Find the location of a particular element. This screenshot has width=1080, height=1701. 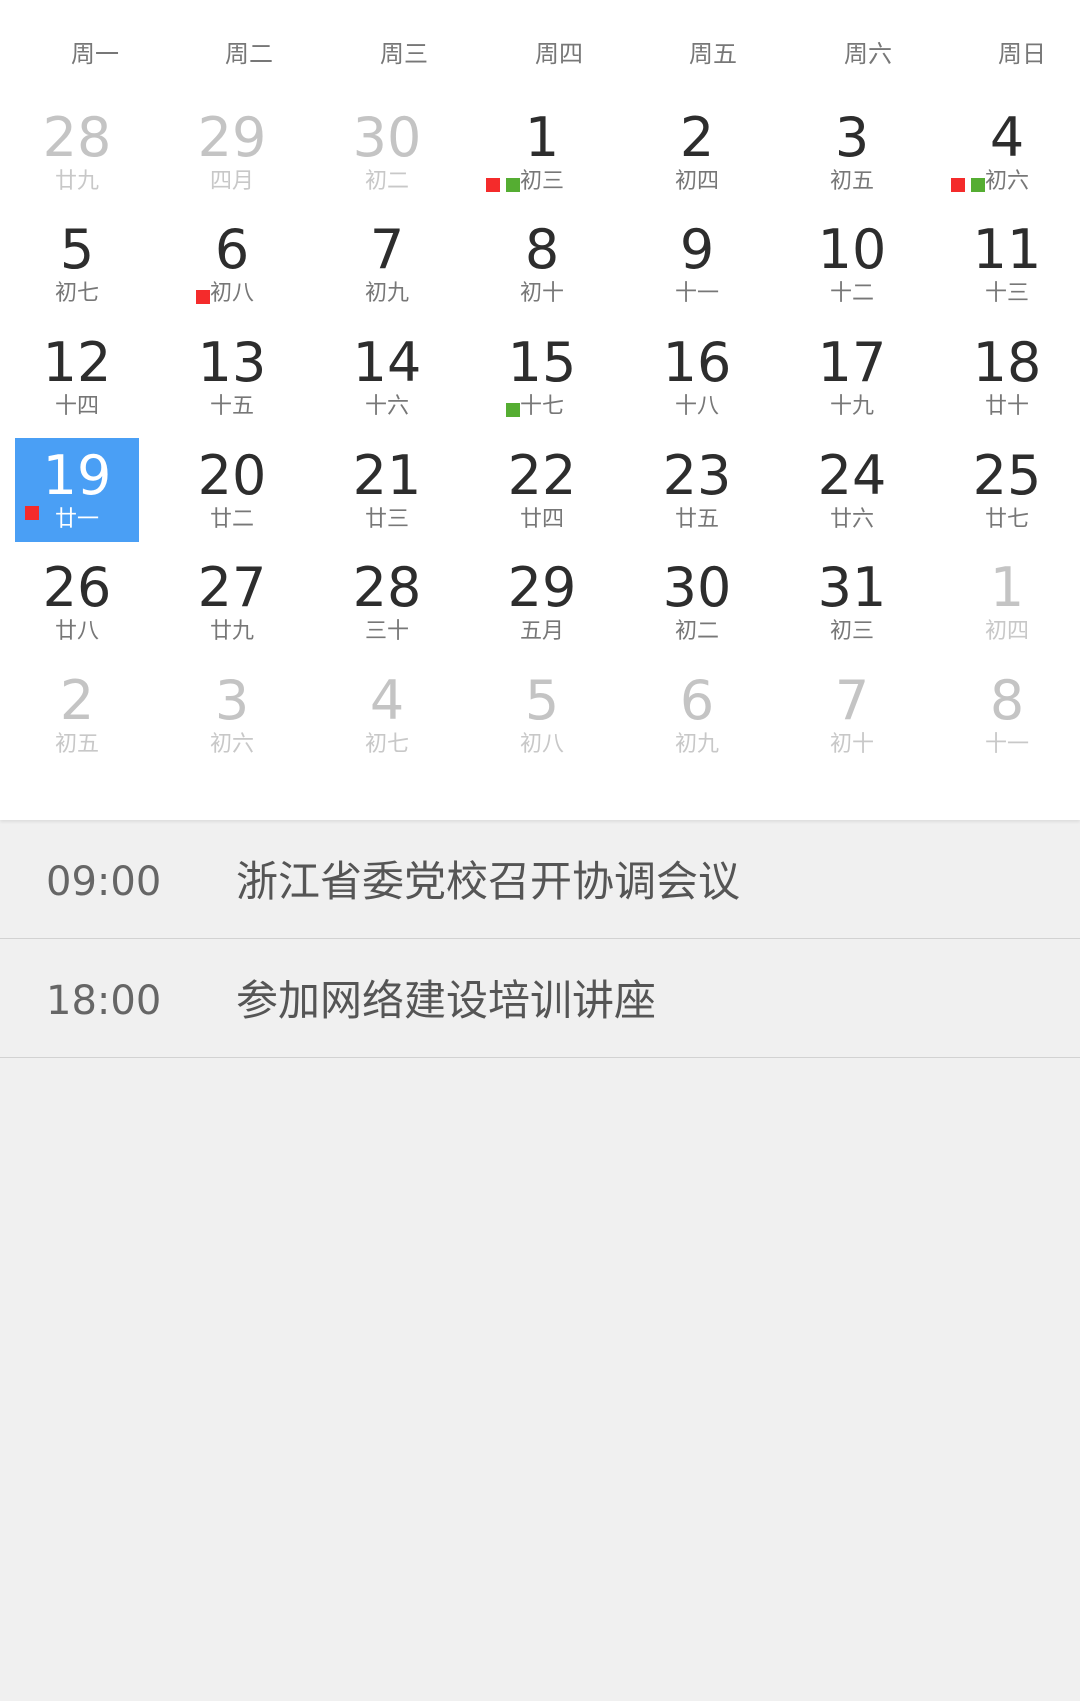

date-cell: 7 初十 is located at coordinates (852, 715).